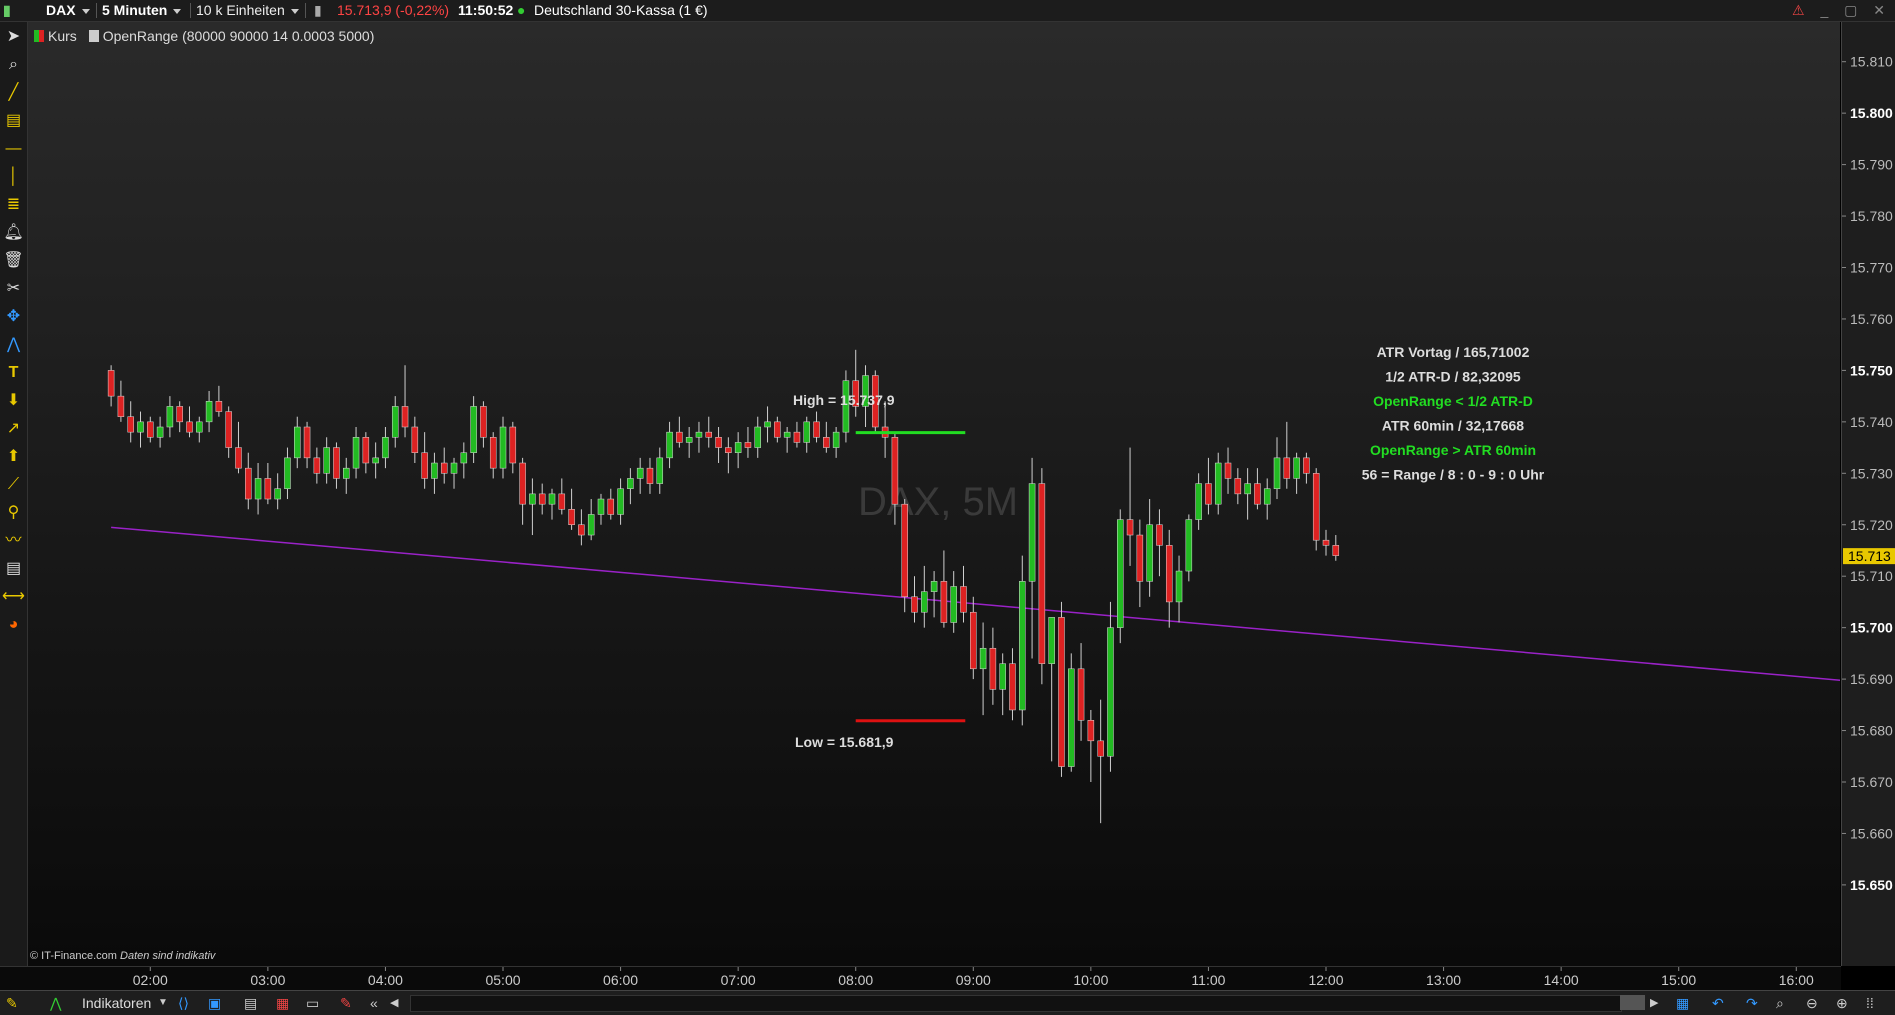 This screenshot has width=1895, height=1015. Describe the element at coordinates (13, 569) in the screenshot. I see `template-icon: ▤` at that location.